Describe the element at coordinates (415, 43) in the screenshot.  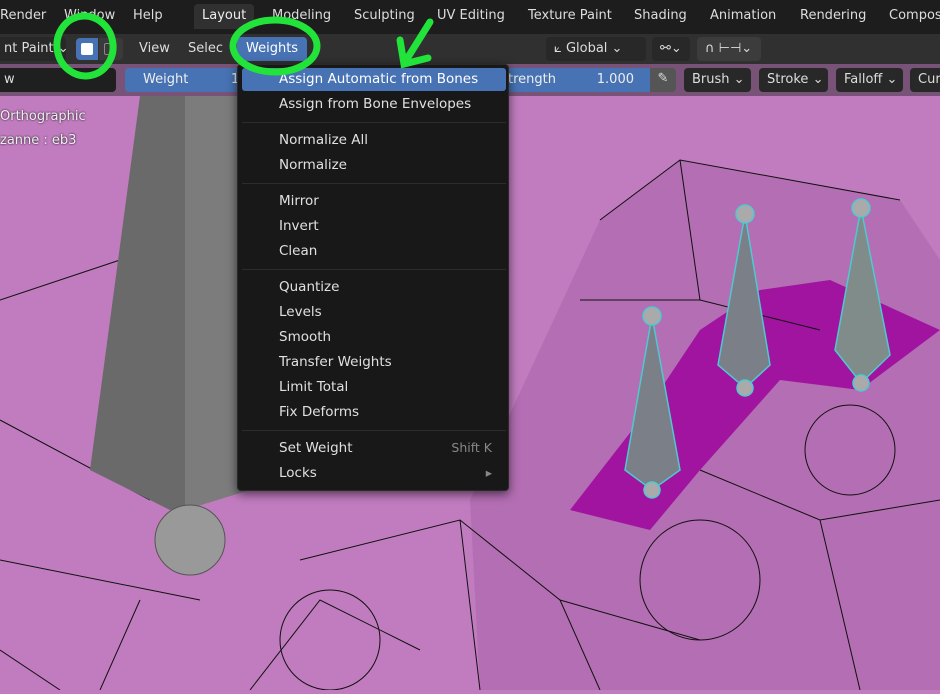
I see `annotation-arrow` at that location.